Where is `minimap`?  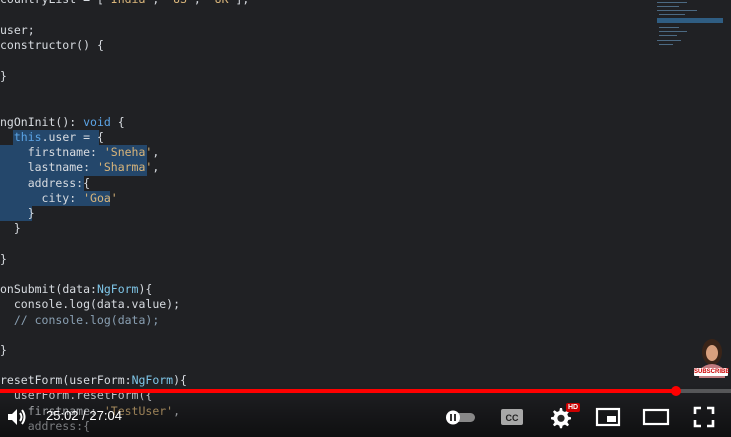
minimap is located at coordinates (690, 30).